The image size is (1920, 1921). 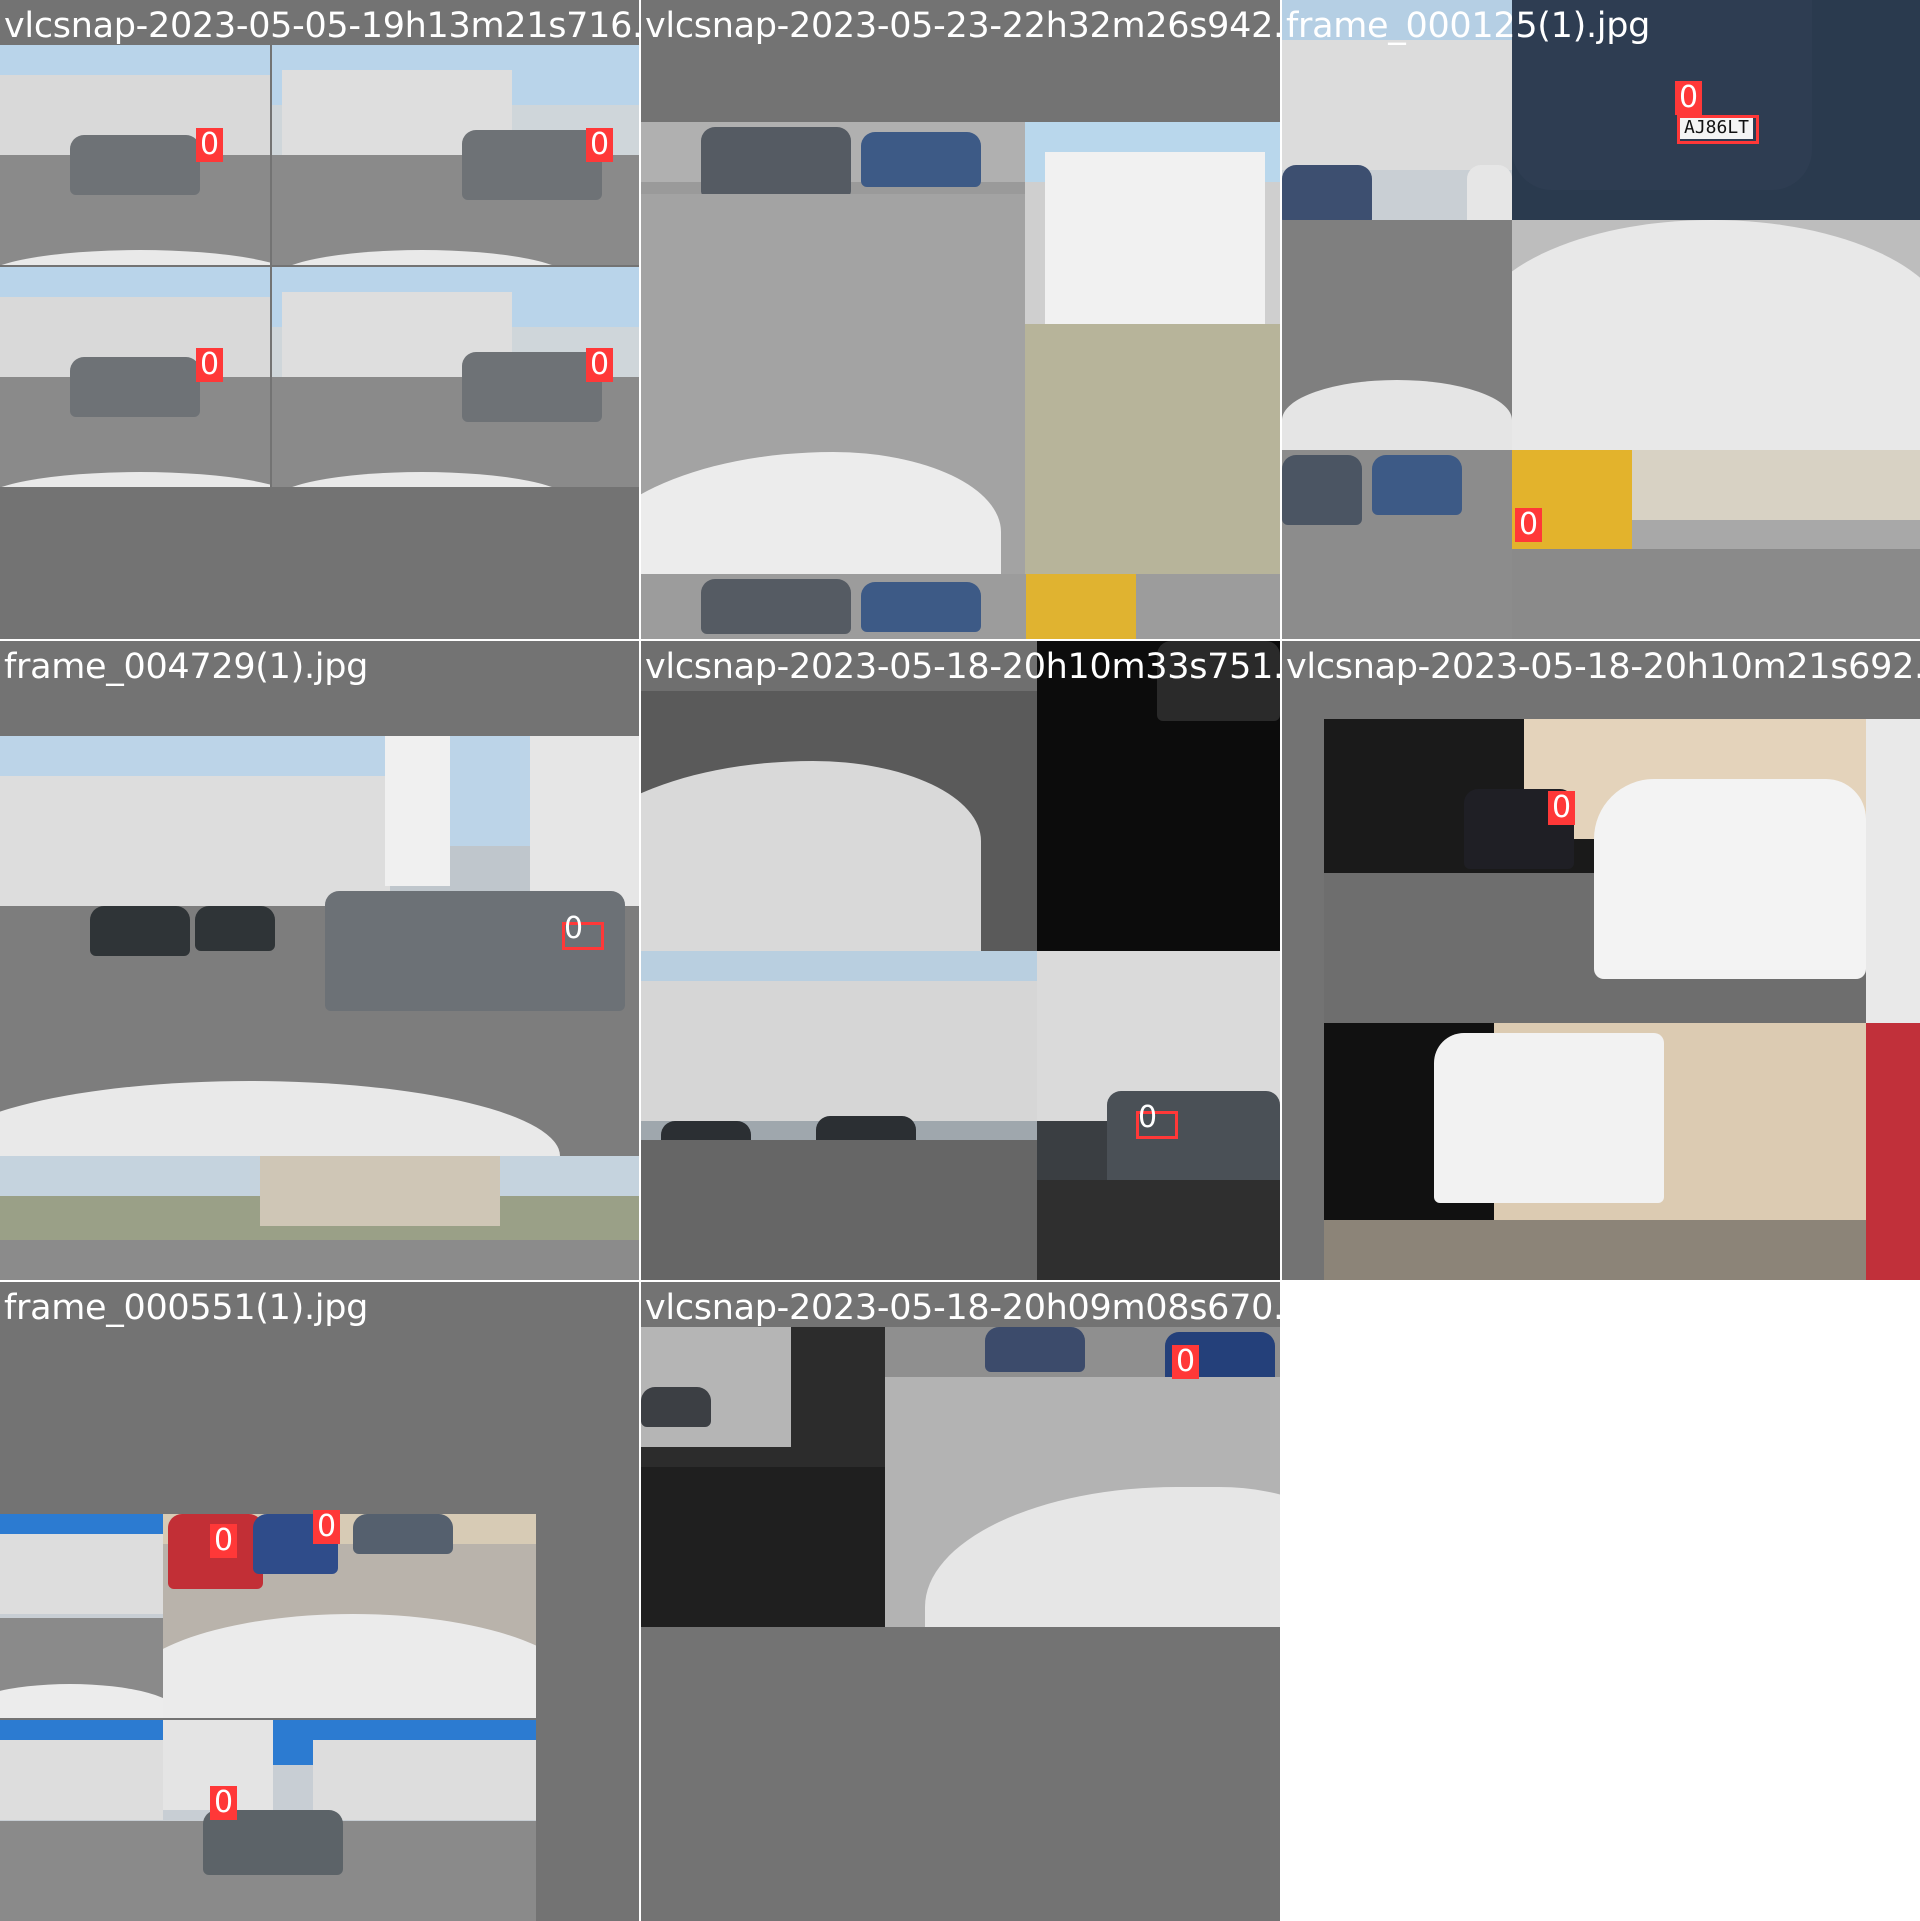 I want to click on tile-4: 0 frame_004729(1).jpg, so click(x=319, y=960).